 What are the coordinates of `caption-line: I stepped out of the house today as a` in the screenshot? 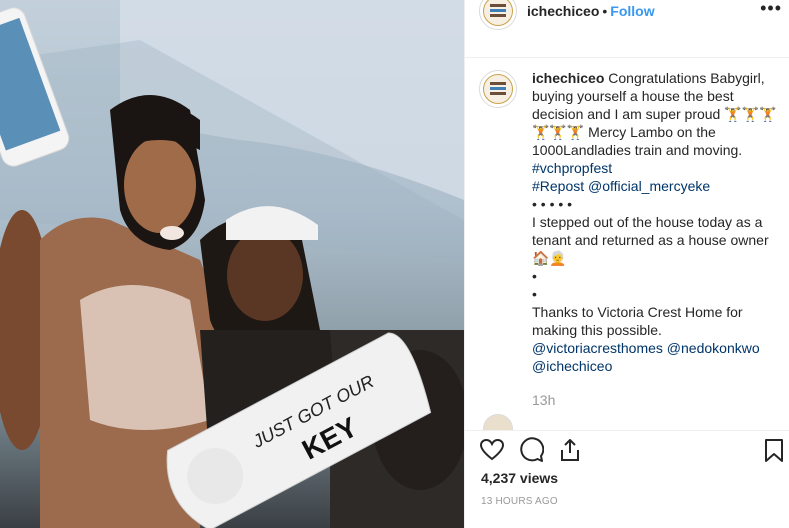 It's located at (654, 222).